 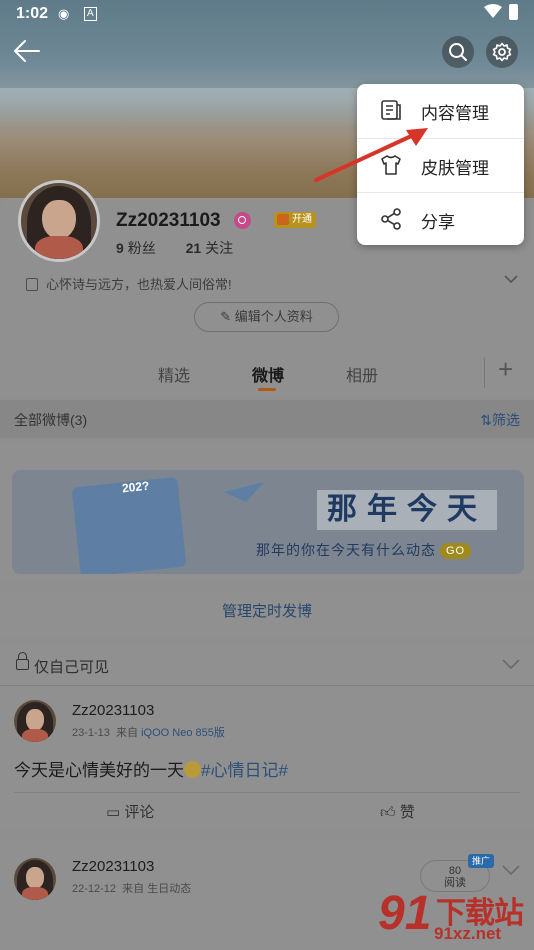 What do you see at coordinates (139, 284) in the screenshot?
I see `bio-text: 心怀诗与远方，也热爱人间俗常!` at bounding box center [139, 284].